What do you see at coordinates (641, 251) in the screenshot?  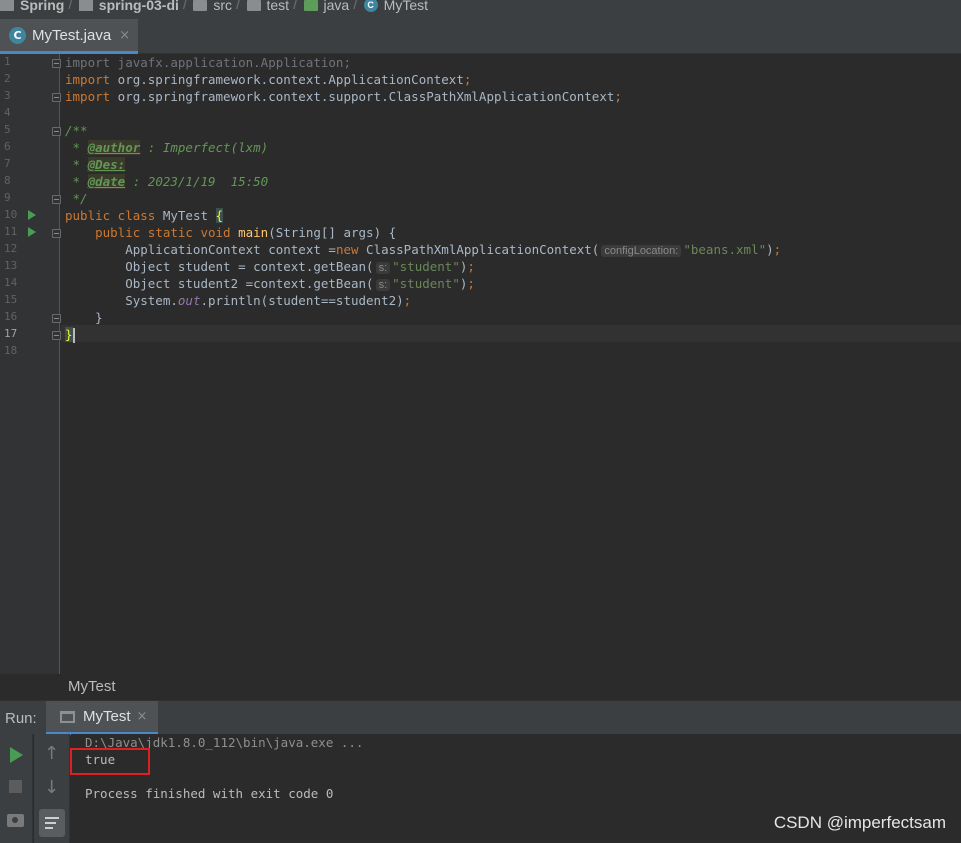 I see `parameter-hint: configLocation:` at bounding box center [641, 251].